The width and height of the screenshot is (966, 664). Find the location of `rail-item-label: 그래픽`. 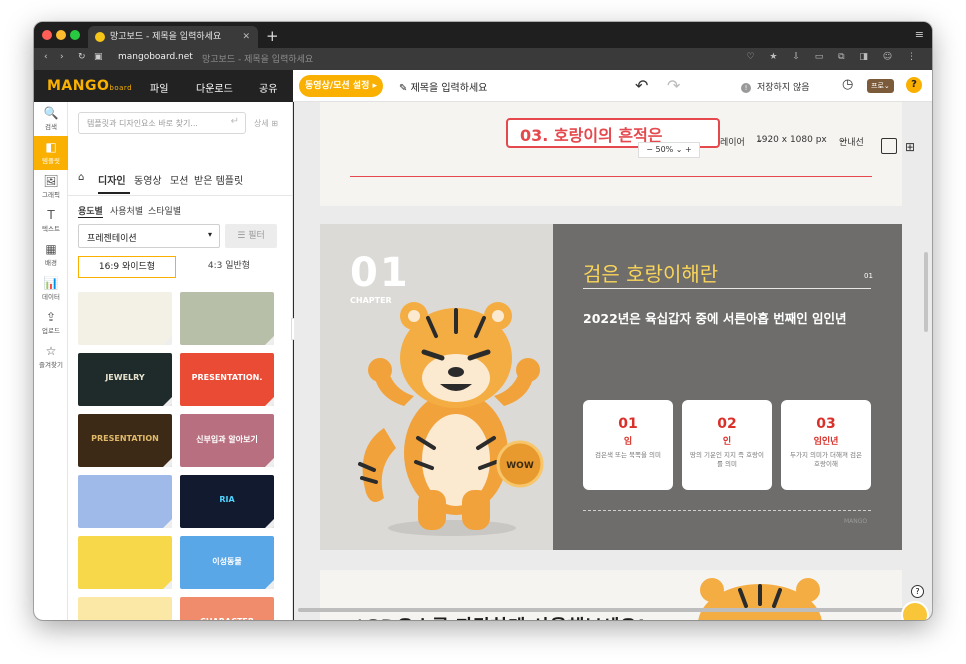

rail-item-label: 그래픽 is located at coordinates (51, 195).